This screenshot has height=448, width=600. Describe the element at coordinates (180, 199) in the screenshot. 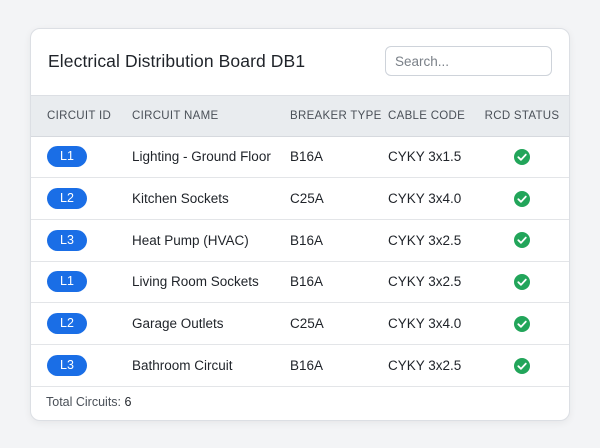

I see `circuit-name-cell: Kitchen Sockets` at that location.